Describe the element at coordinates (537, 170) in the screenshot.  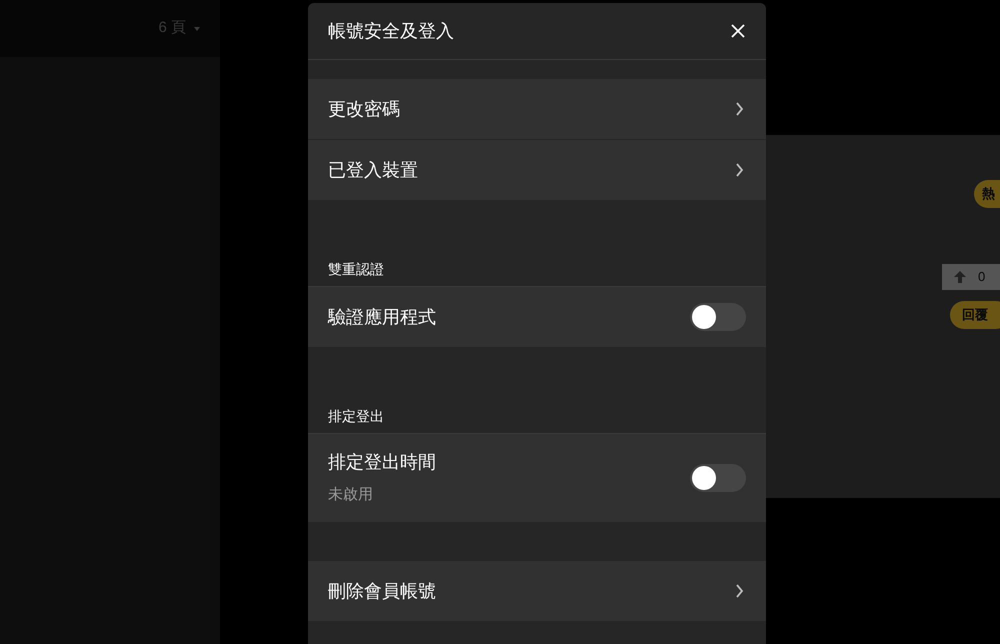
I see `menu-item: 已登入裝置` at that location.